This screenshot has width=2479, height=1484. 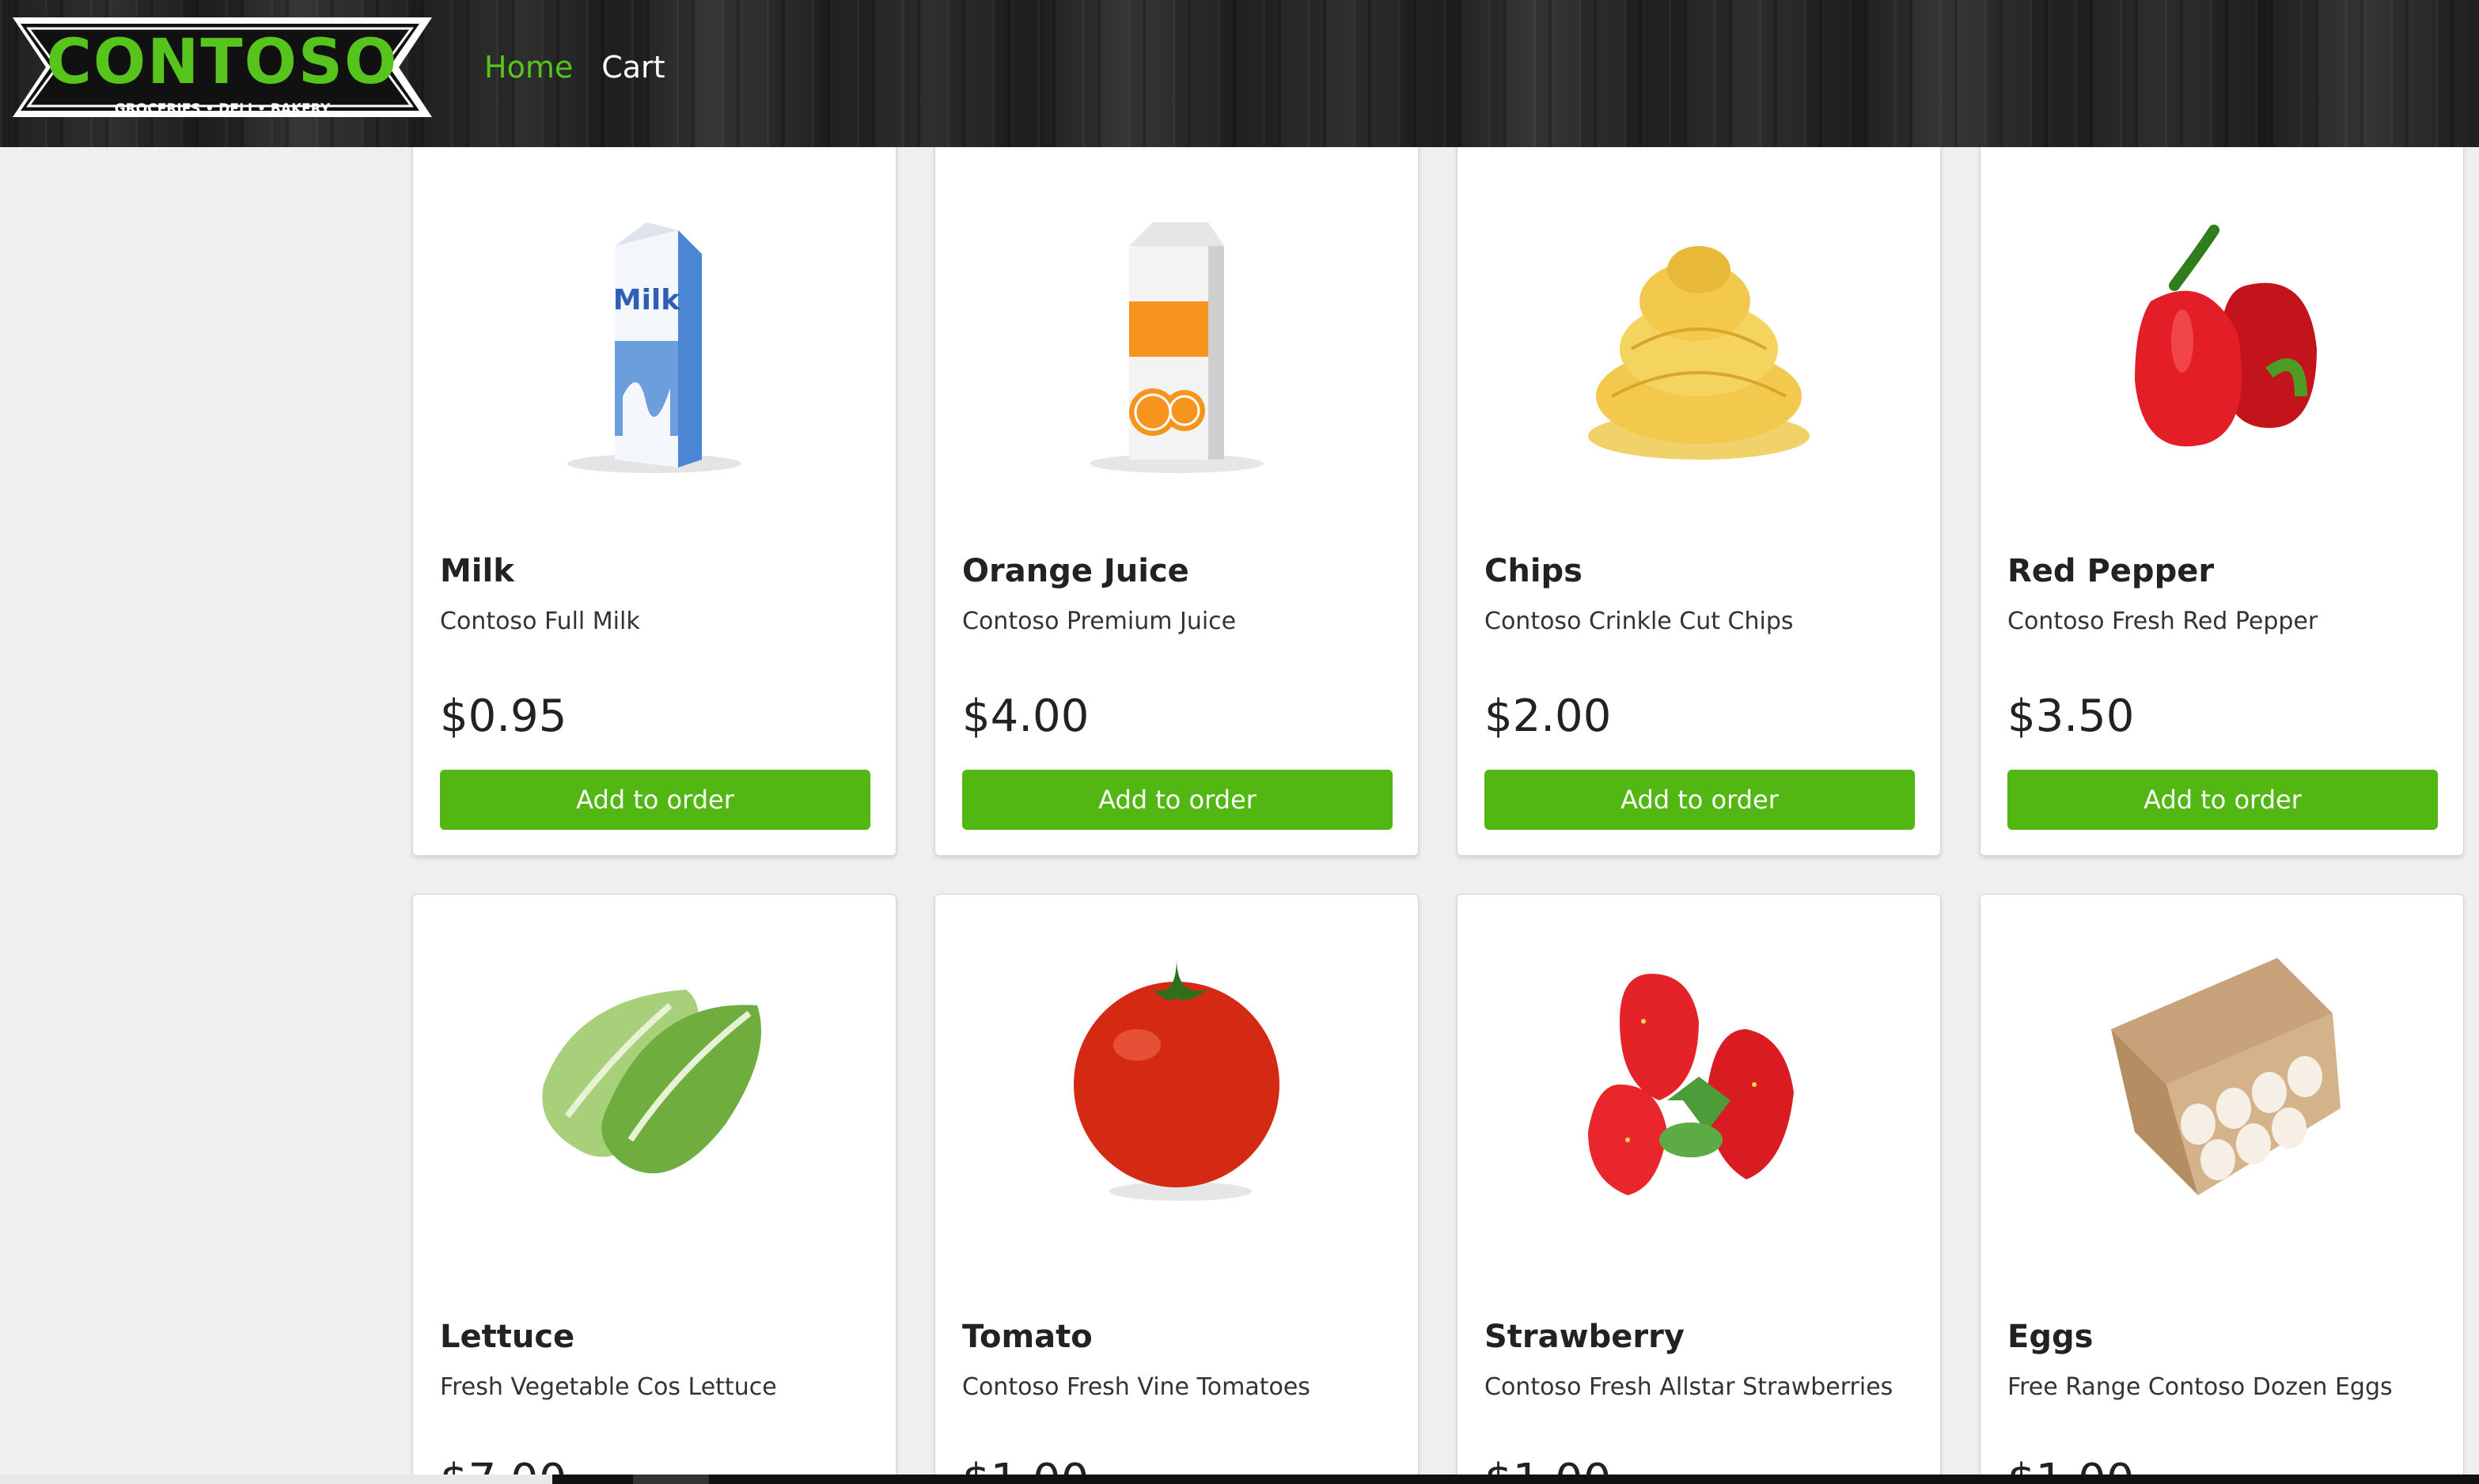 What do you see at coordinates (1548, 716) in the screenshot?
I see `product-price: $2.00` at bounding box center [1548, 716].